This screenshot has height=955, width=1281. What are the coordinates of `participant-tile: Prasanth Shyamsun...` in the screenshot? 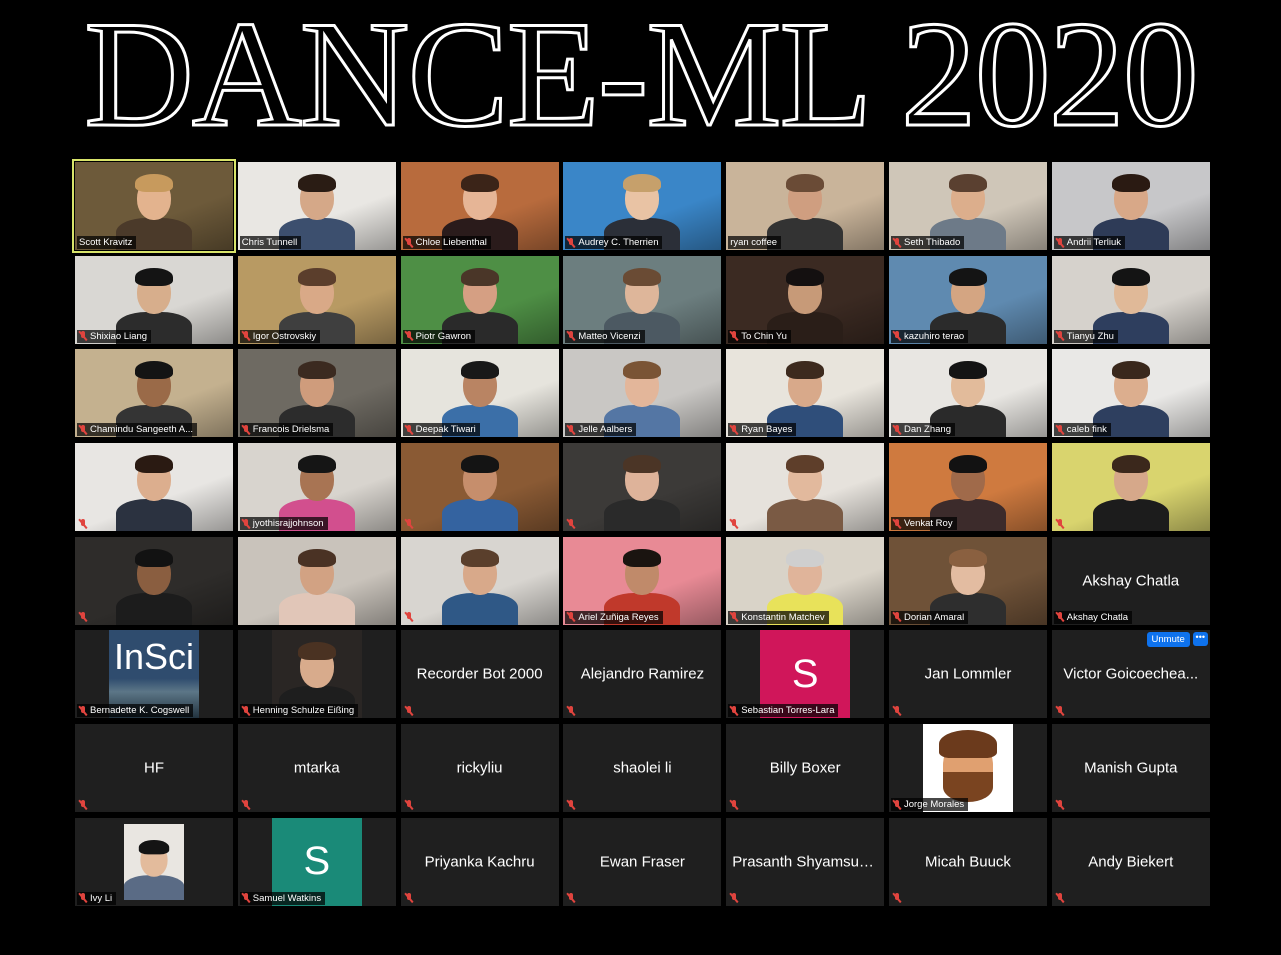 It's located at (805, 861).